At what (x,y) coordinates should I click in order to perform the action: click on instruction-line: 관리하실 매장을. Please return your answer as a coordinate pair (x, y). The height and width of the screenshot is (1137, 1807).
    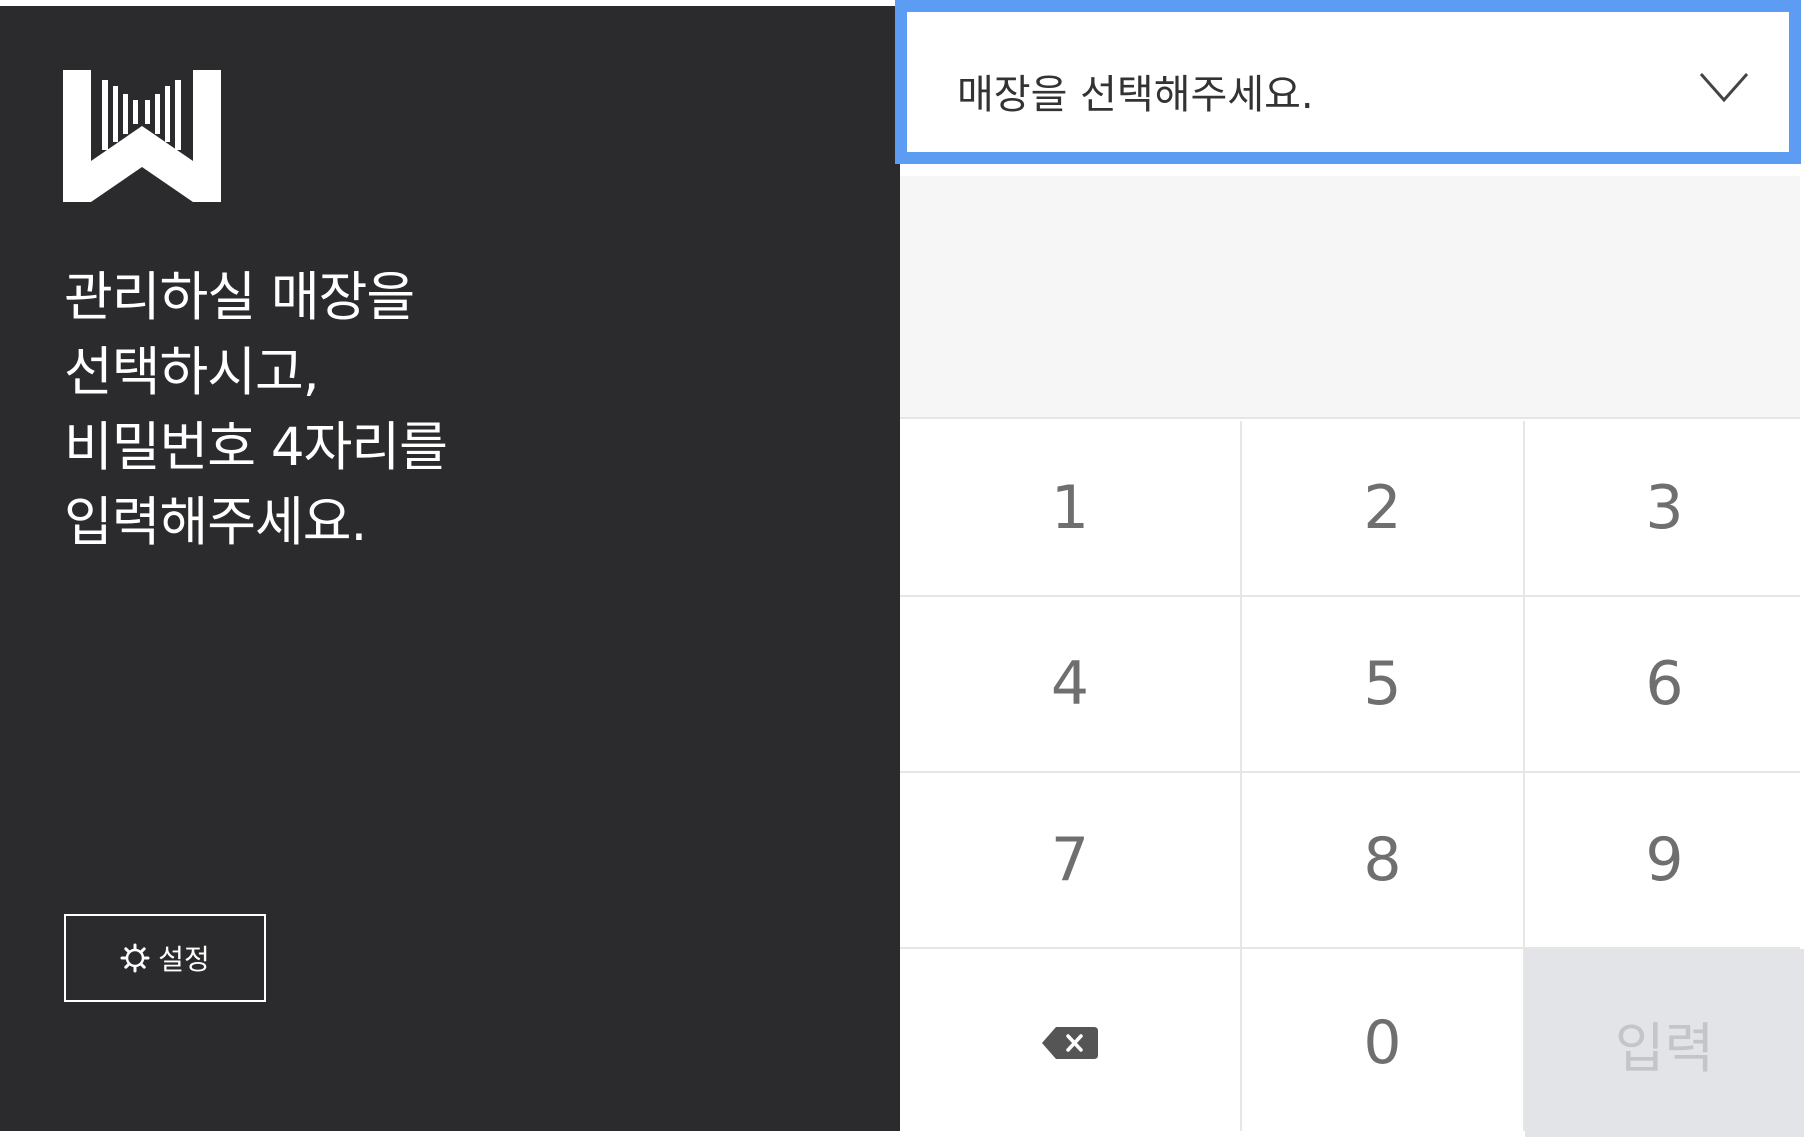
    Looking at the image, I should click on (239, 297).